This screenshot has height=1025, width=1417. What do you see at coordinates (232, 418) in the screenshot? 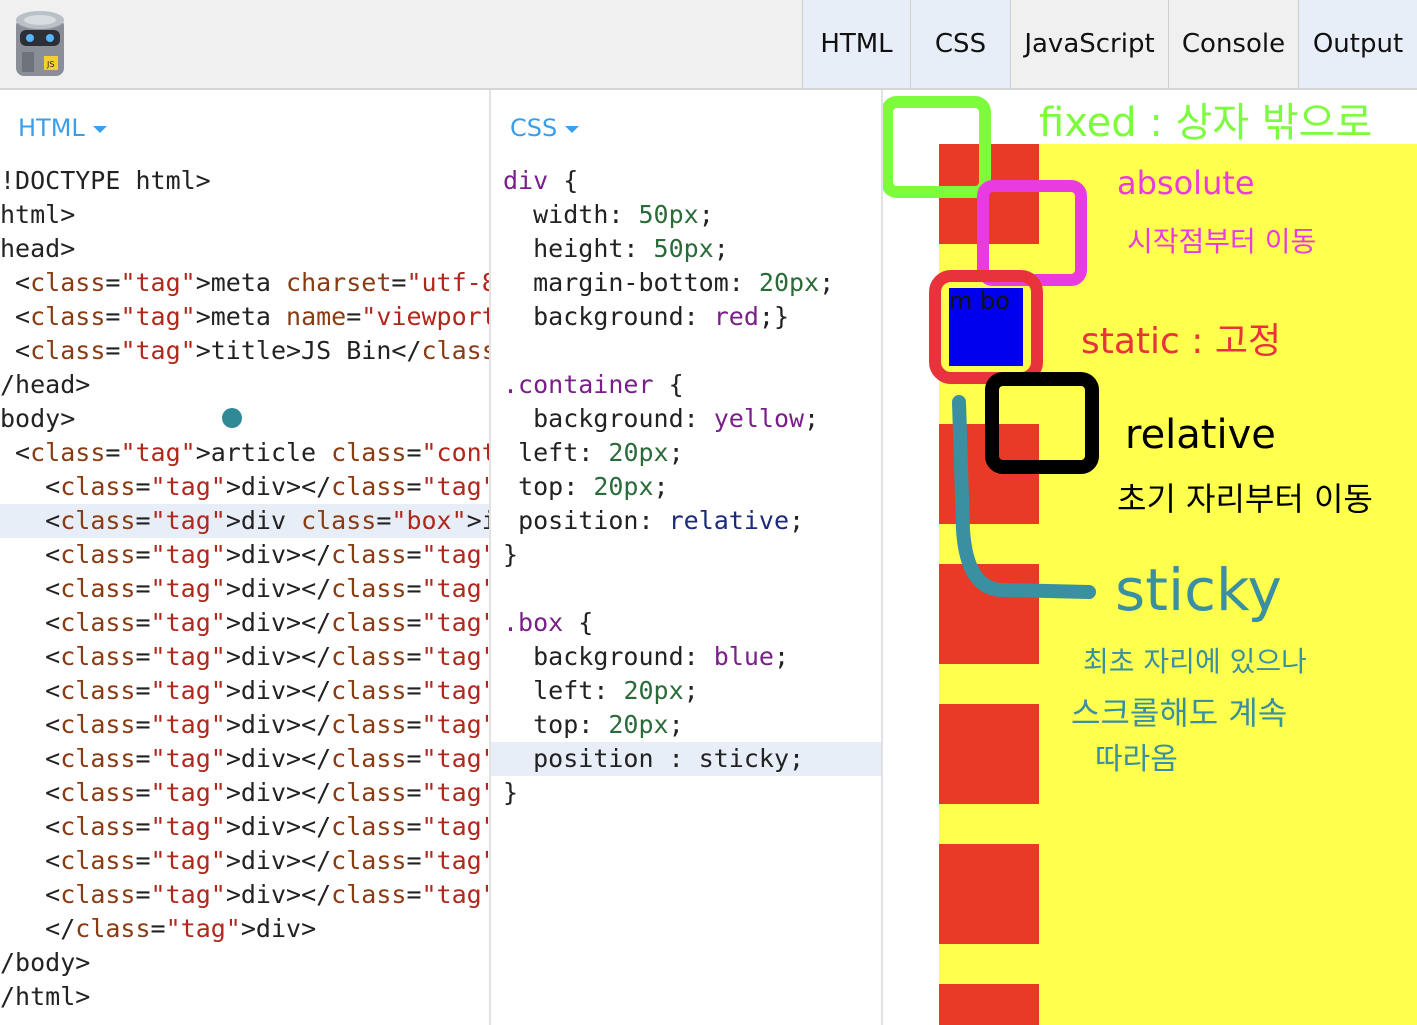
I see `cursor-dot-marker` at bounding box center [232, 418].